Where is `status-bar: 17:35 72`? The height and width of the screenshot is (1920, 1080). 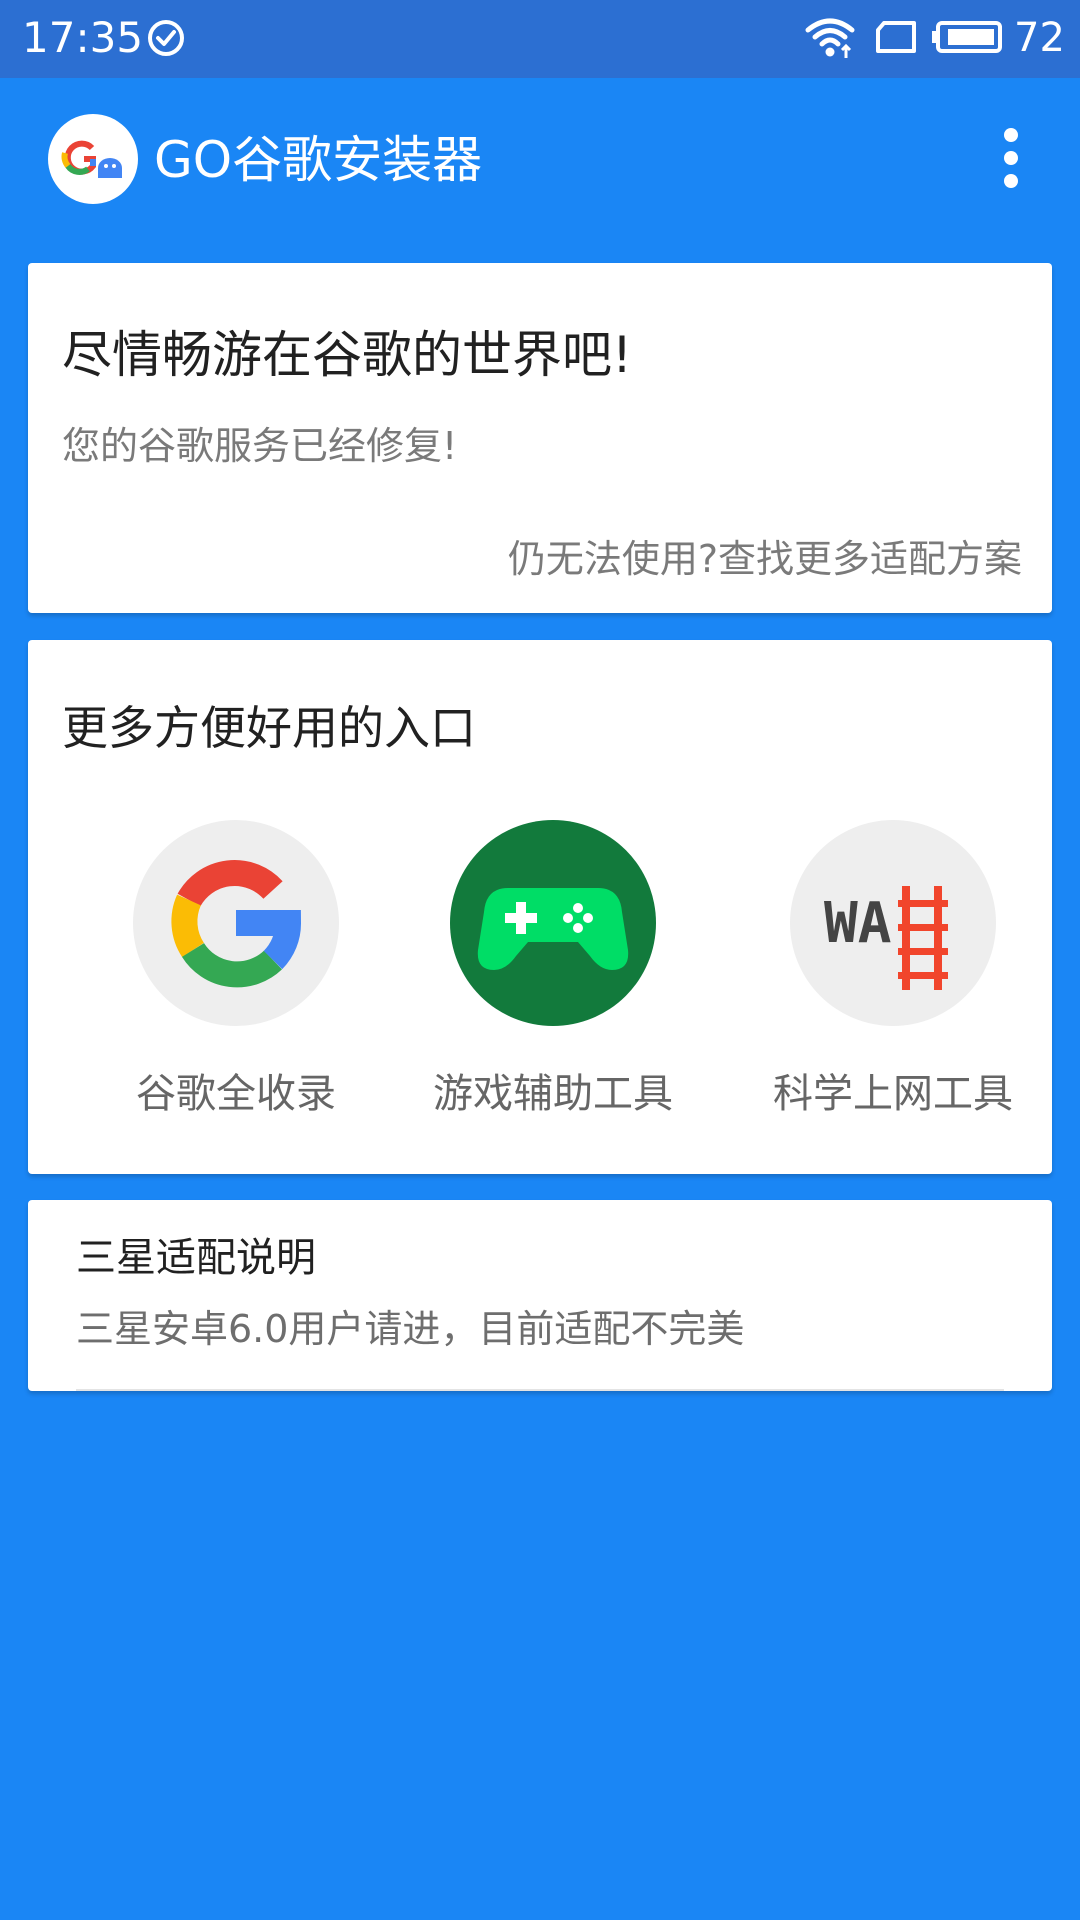 status-bar: 17:35 72 is located at coordinates (540, 39).